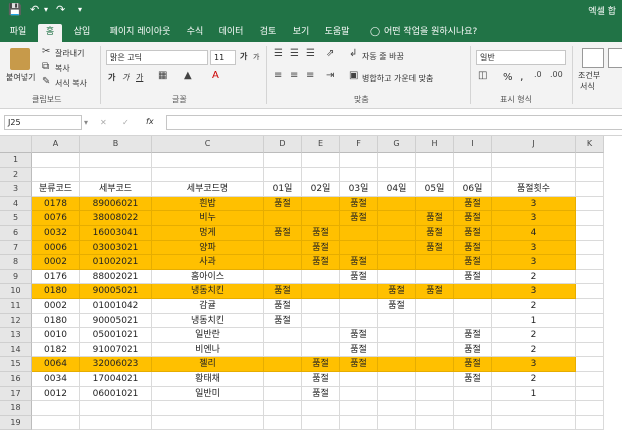 This screenshot has height=430, width=622. I want to click on cell-j11: 2, so click(534, 306).